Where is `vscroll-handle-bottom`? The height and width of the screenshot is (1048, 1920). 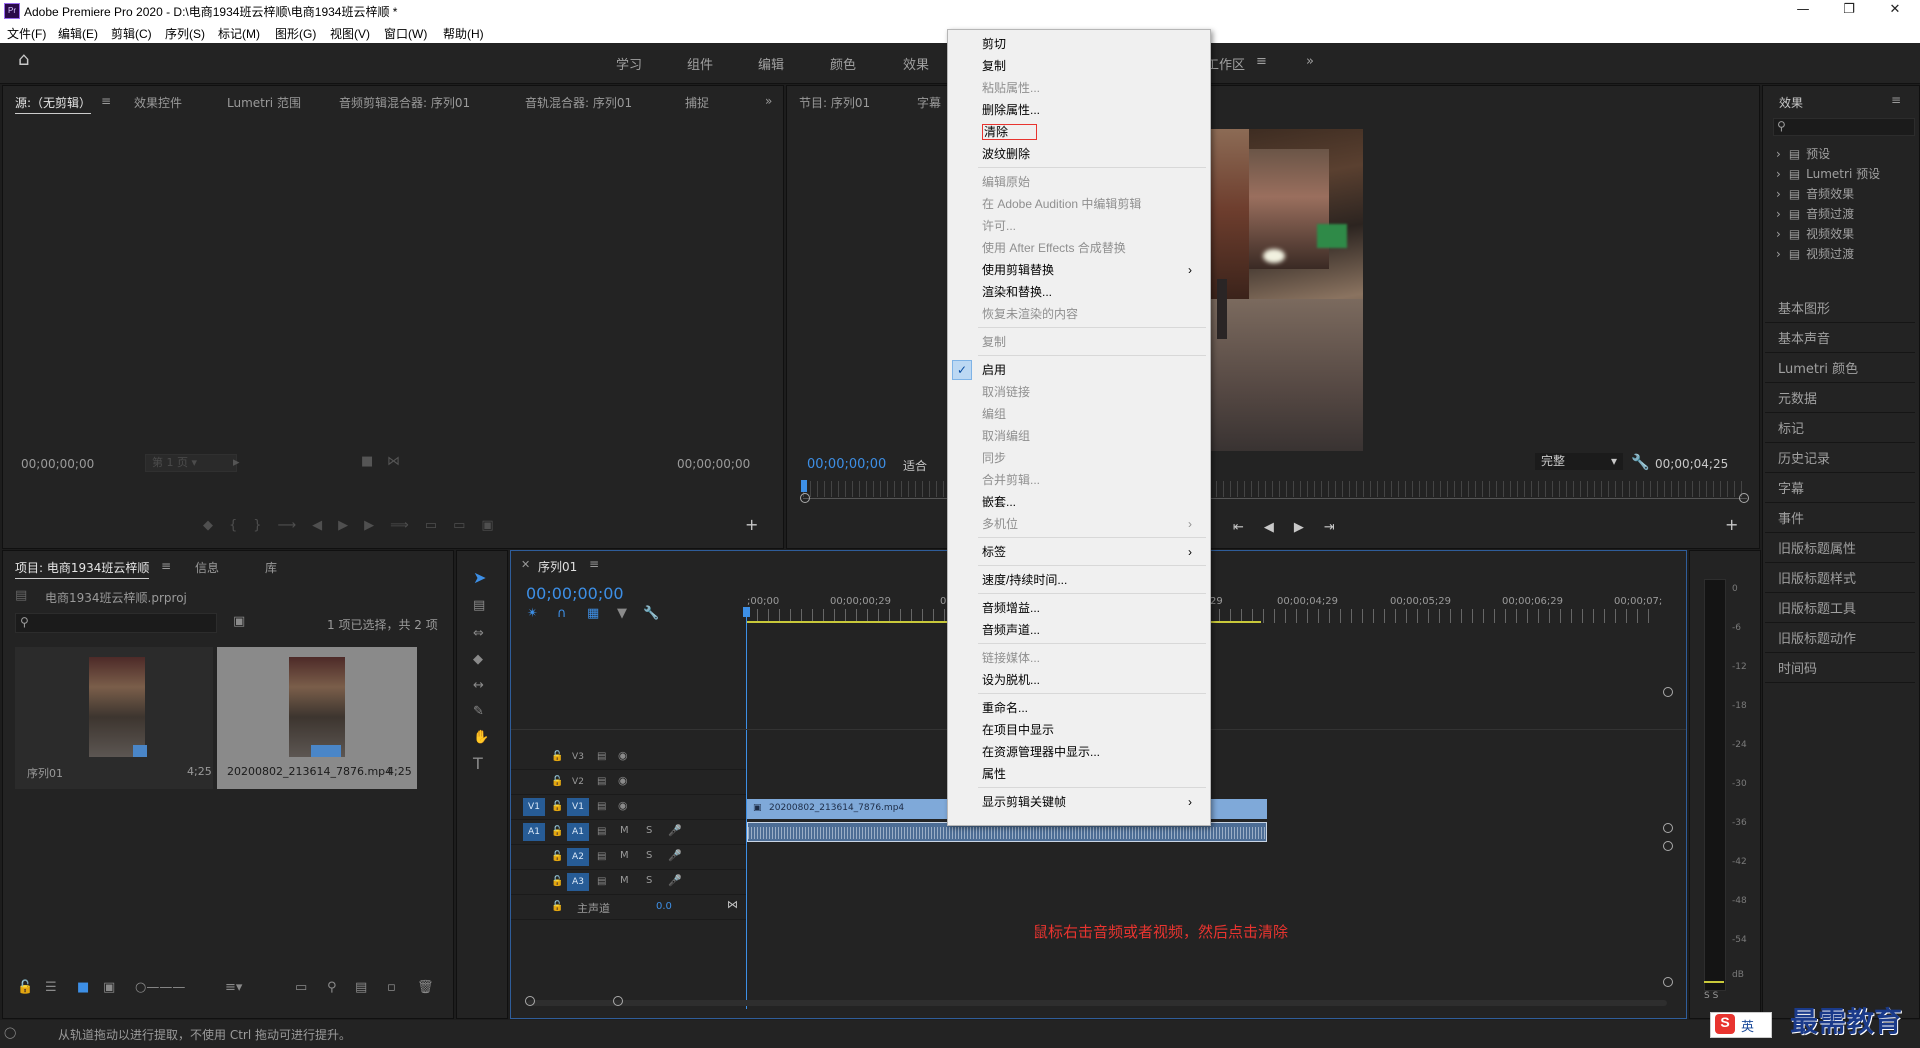 vscroll-handle-bottom is located at coordinates (1668, 982).